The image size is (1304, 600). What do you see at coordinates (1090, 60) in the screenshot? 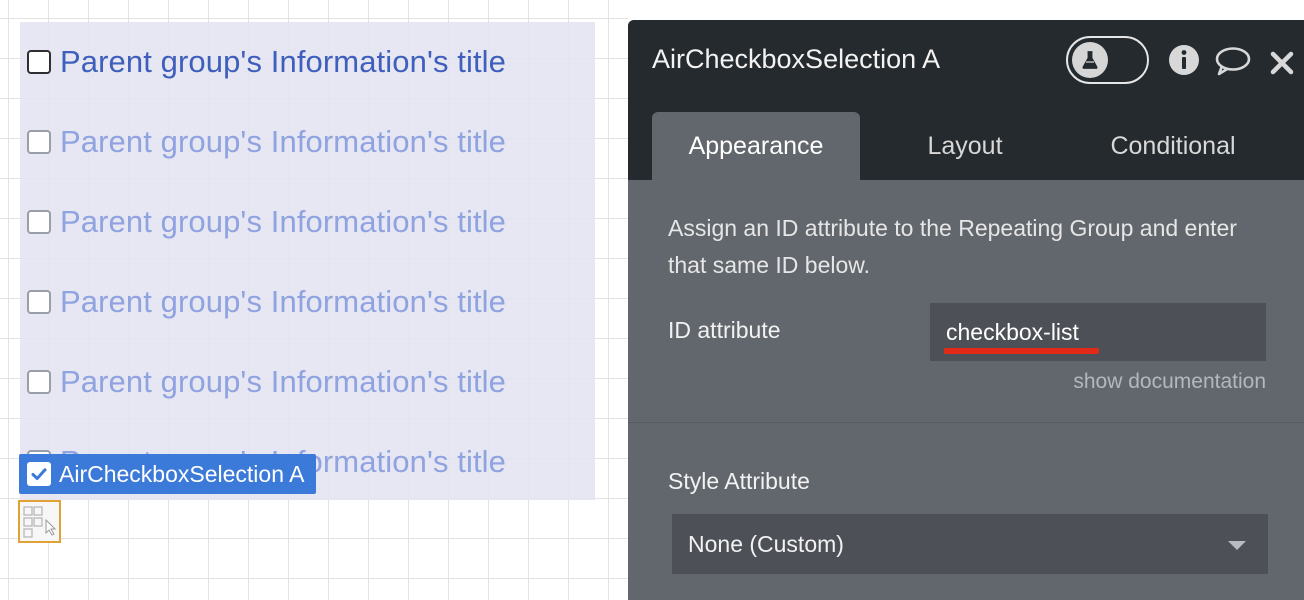
I see `flask-icon` at bounding box center [1090, 60].